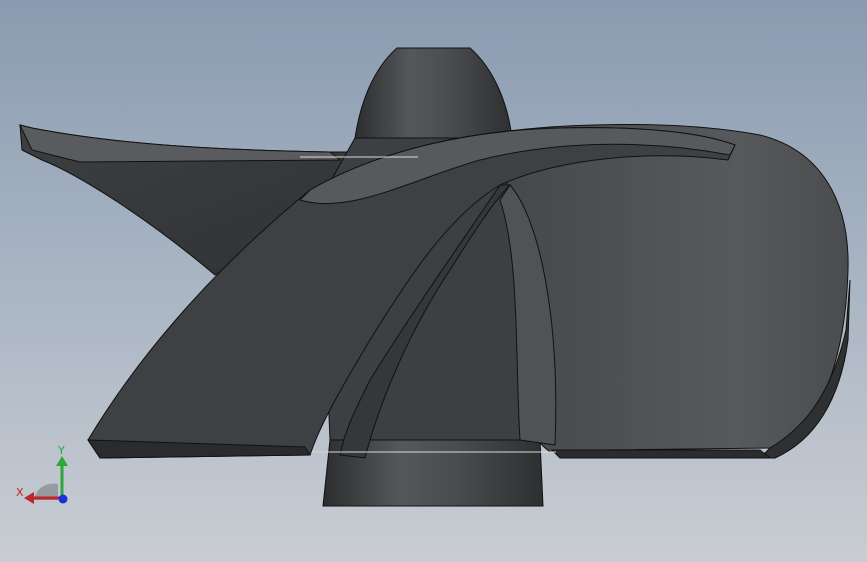 The height and width of the screenshot is (562, 867). I want to click on axis-triad: X Y, so click(42, 474).